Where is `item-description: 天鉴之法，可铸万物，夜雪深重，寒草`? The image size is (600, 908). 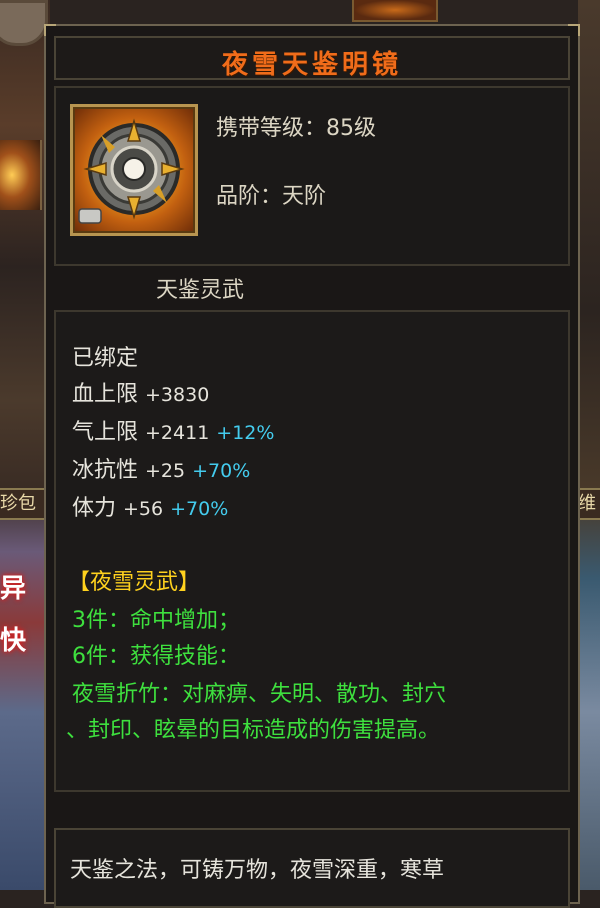
item-description: 天鉴之法，可铸万物，夜雪深重，寒草 is located at coordinates (257, 870).